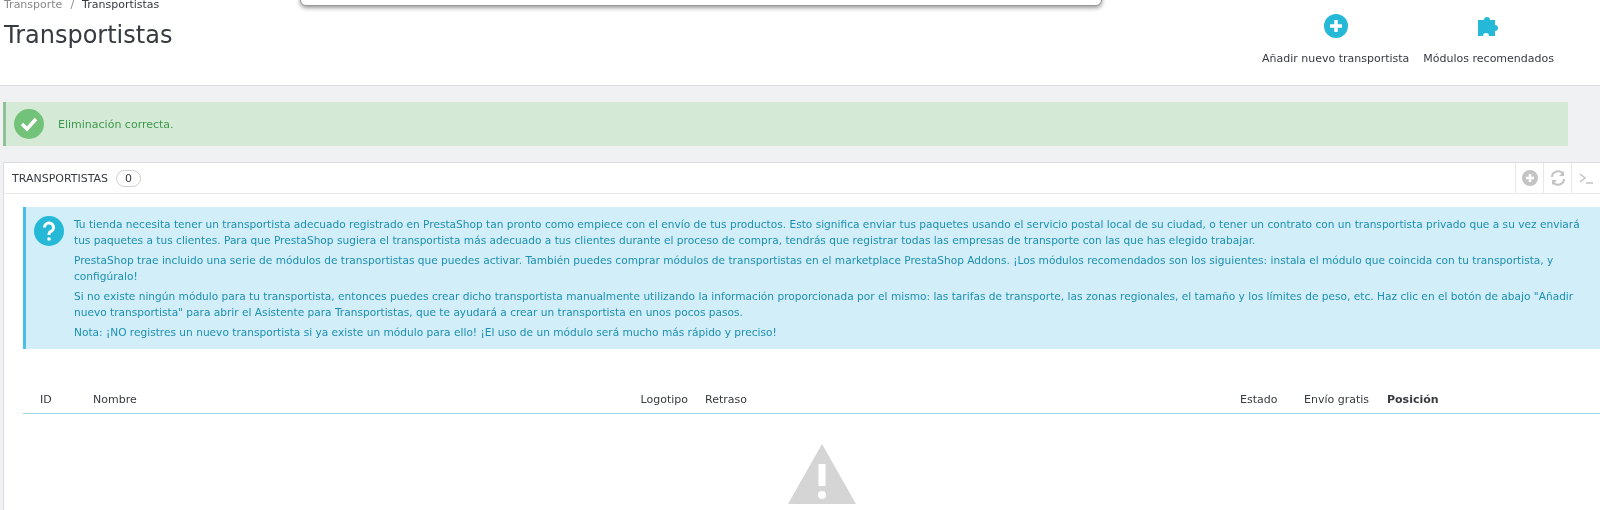 The width and height of the screenshot is (1600, 510). I want to click on panel-title: TRANSPORTISTAS, so click(60, 178).